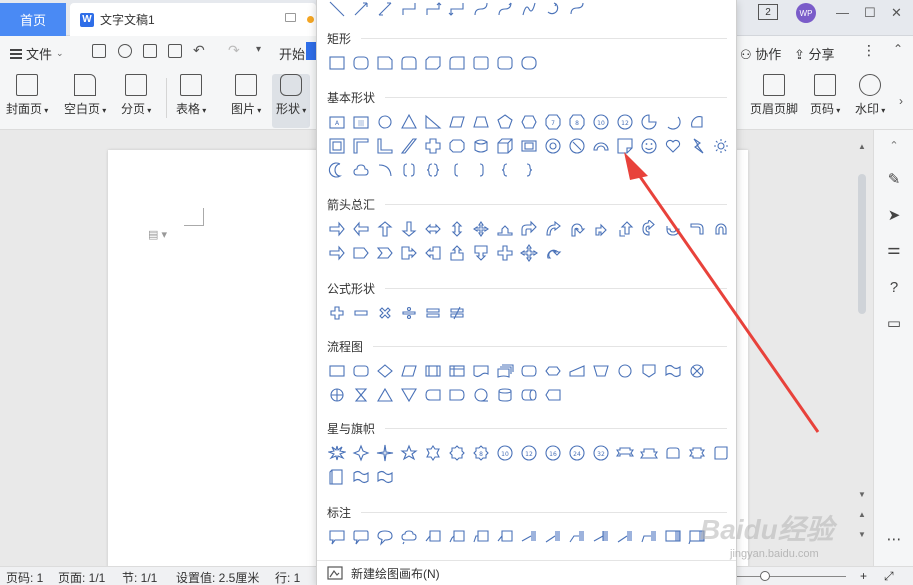 This screenshot has width=913, height=585. I want to click on ribbon-scroll-right-icon: ›, so click(901, 101).